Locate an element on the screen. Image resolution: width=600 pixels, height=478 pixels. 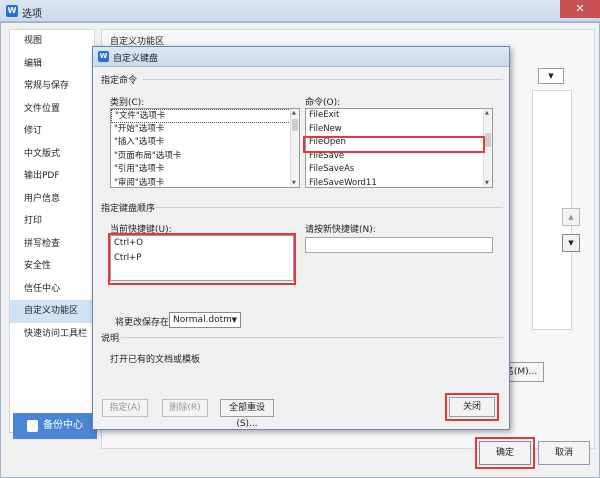
assign-button: 指定(A) is located at coordinates (125, 408).